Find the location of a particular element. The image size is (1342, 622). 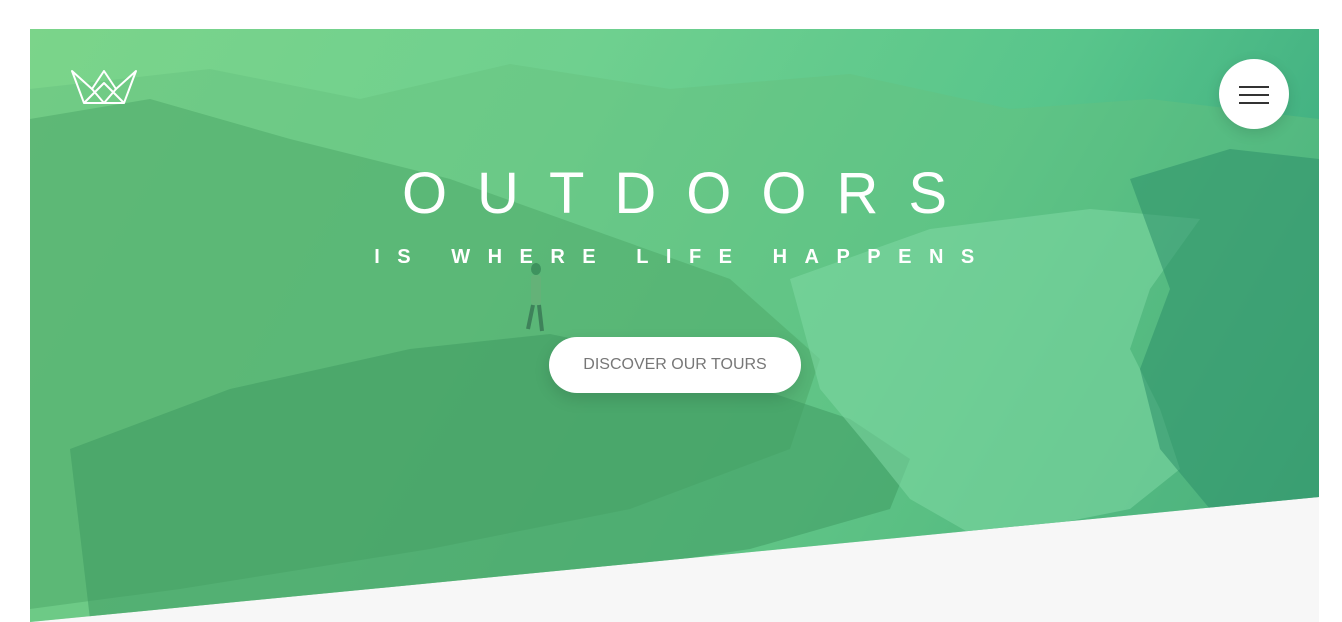

crown-logo-icon is located at coordinates (104, 87).